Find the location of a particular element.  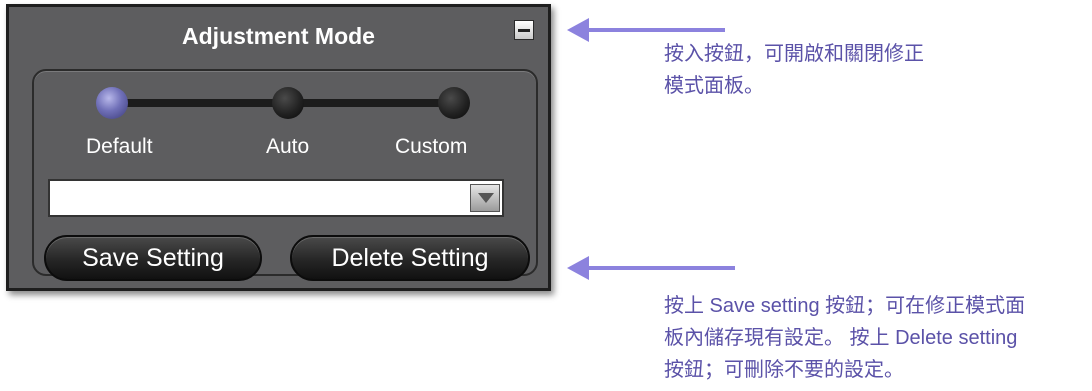

buttons-note-line1: 按上 Save setting 按鈕；可在修正模式面 is located at coordinates (845, 306).